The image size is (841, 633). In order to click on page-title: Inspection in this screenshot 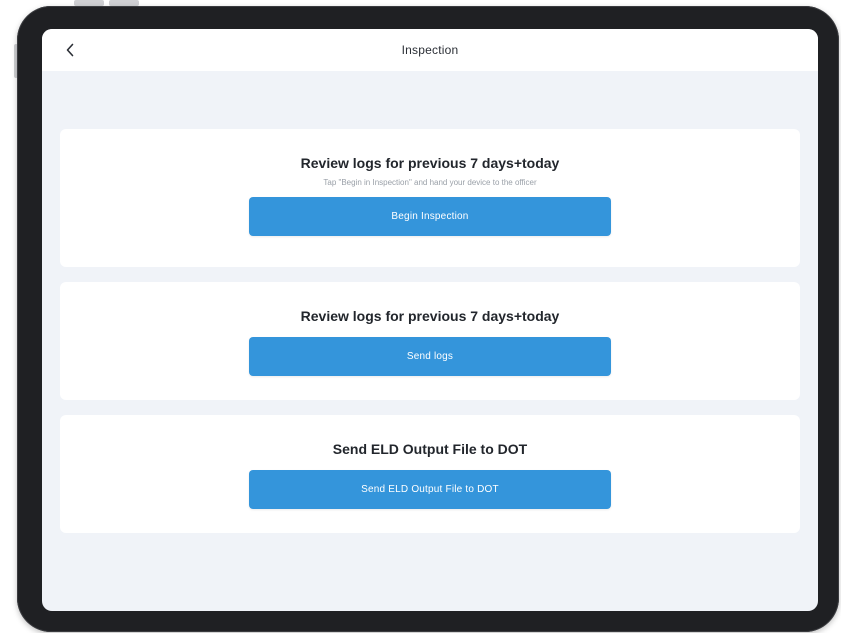, I will do `click(430, 50)`.